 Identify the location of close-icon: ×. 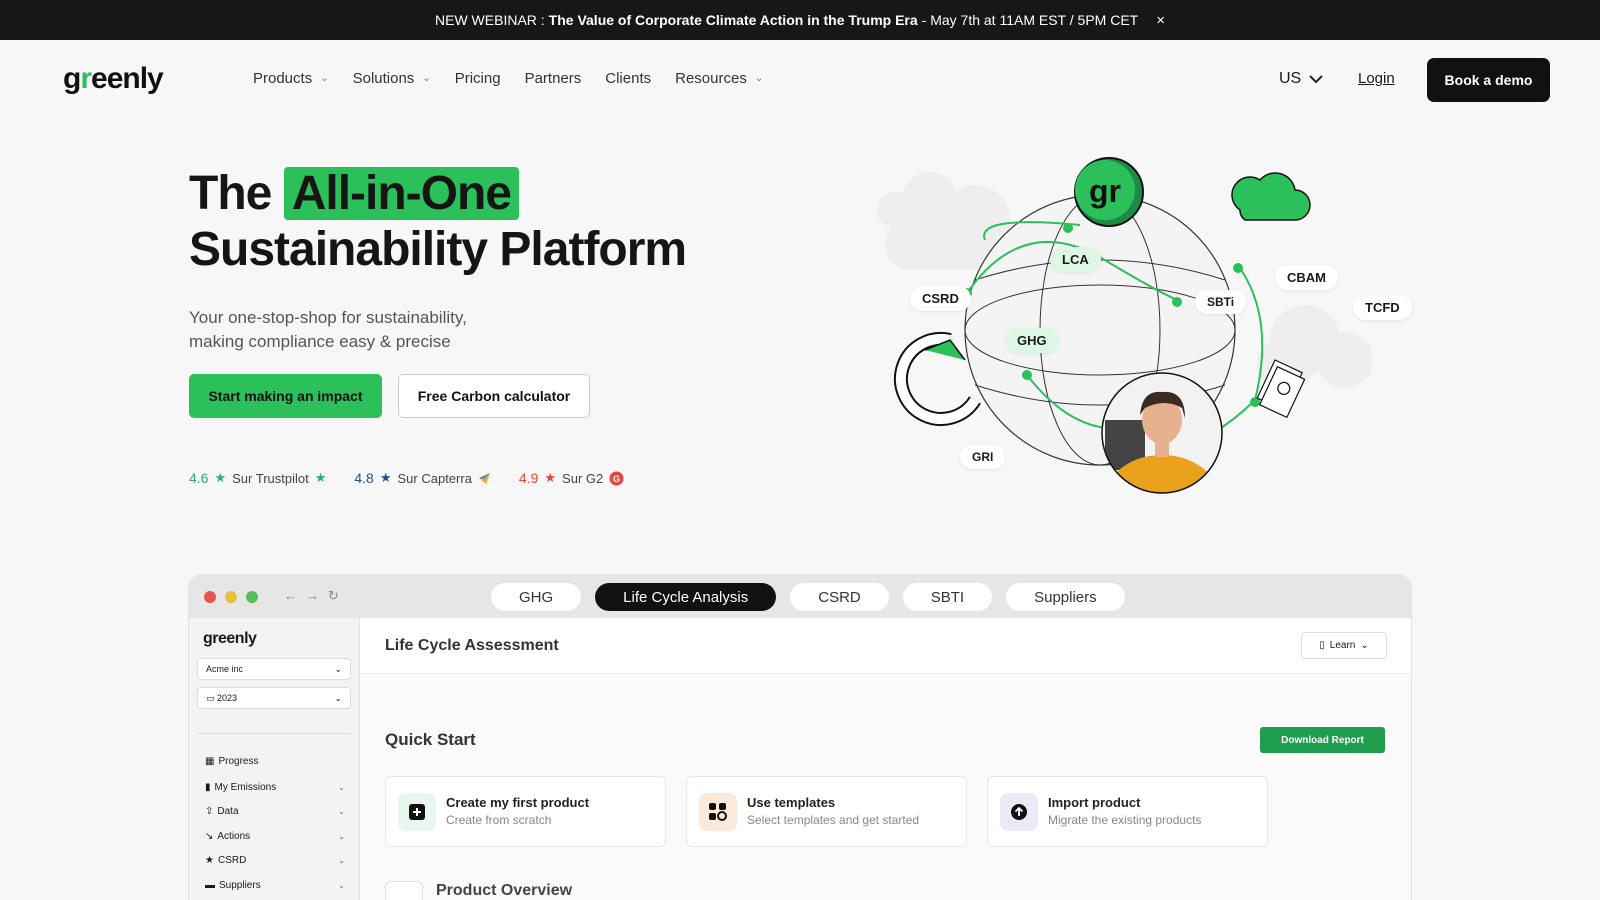
(1160, 20).